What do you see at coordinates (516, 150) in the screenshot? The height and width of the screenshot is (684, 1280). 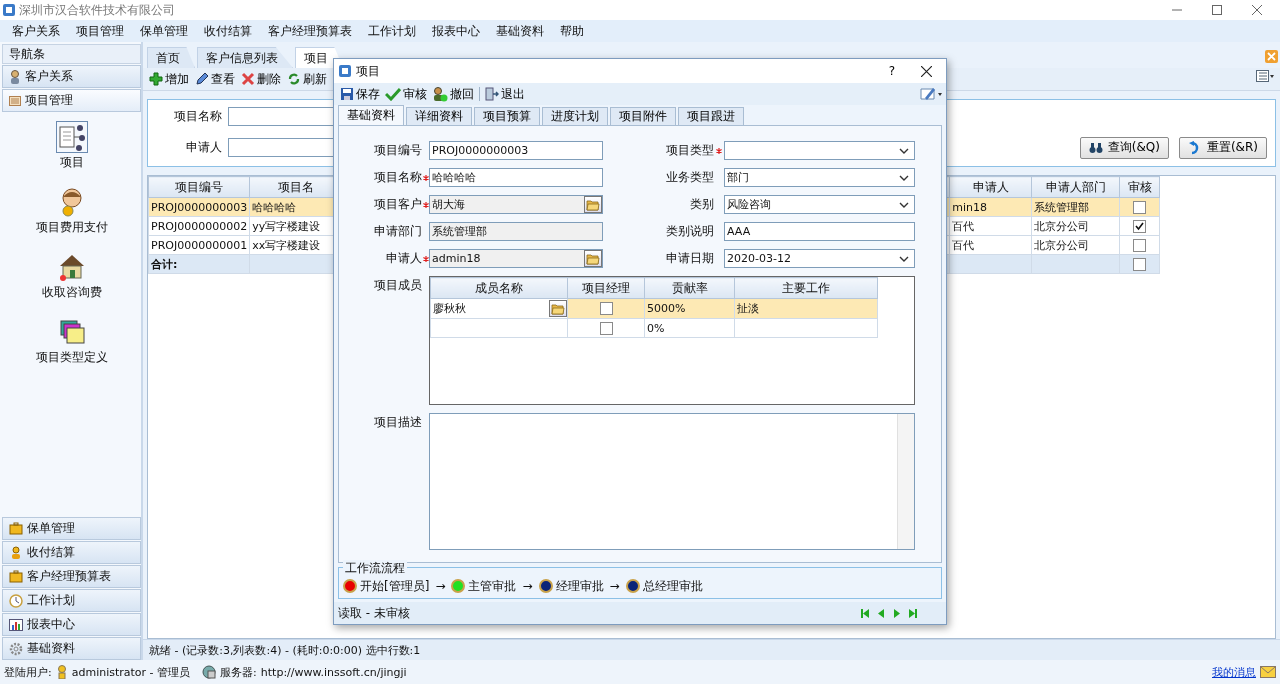 I see `input-field: PROJ0000000003` at bounding box center [516, 150].